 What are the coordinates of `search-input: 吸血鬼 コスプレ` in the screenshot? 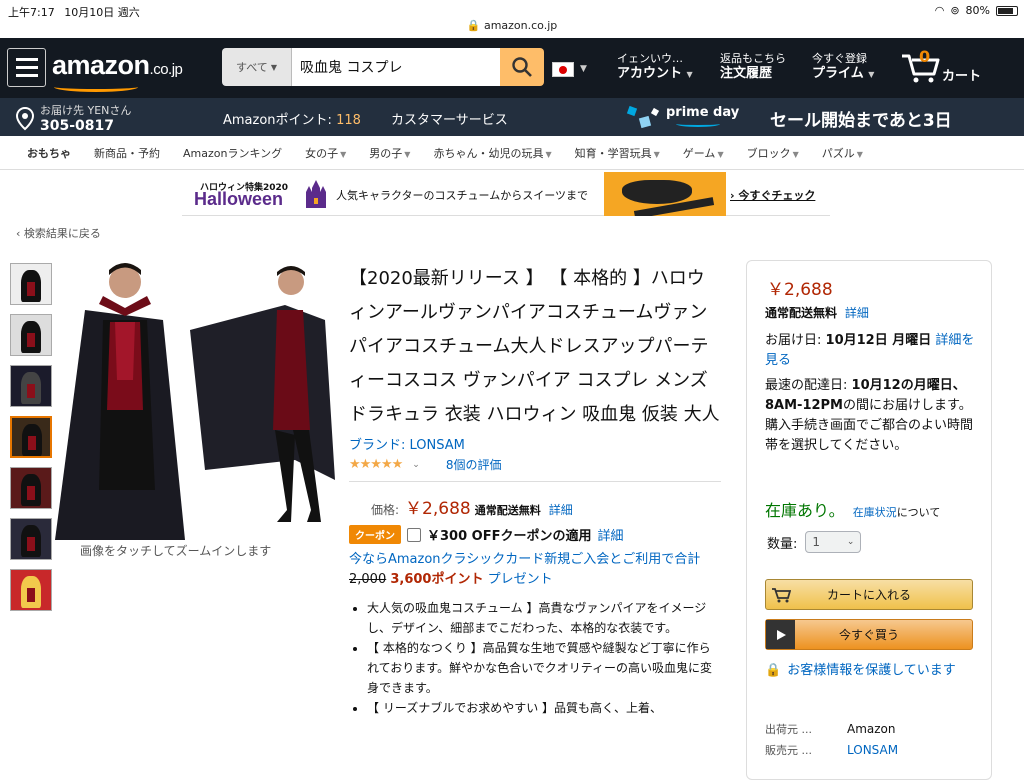 It's located at (396, 67).